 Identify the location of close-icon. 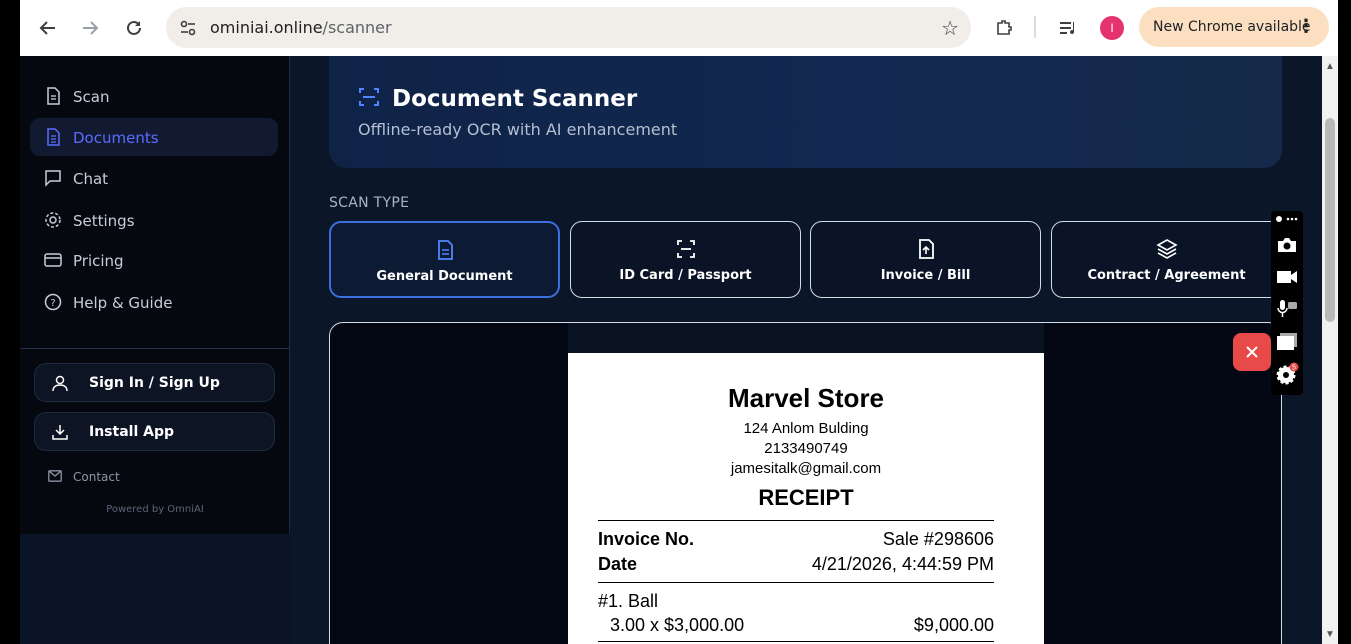
(1252, 352).